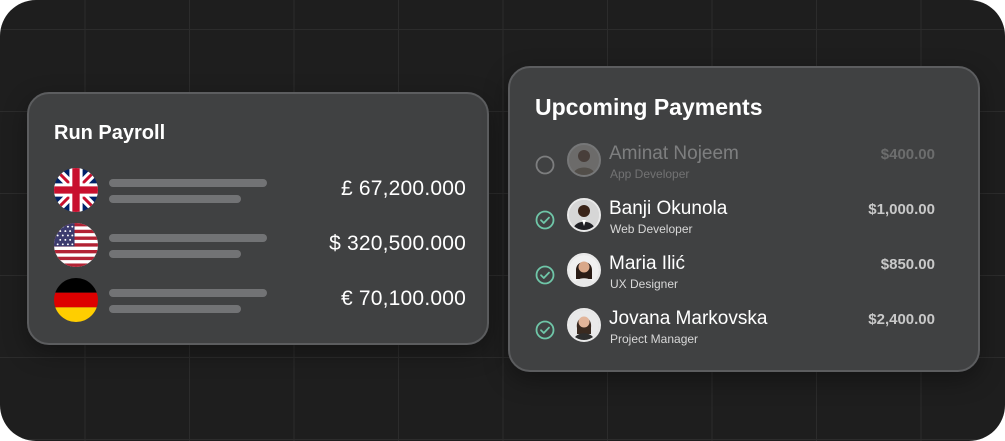  I want to click on payee-name: Jovana Markovska, so click(688, 318).